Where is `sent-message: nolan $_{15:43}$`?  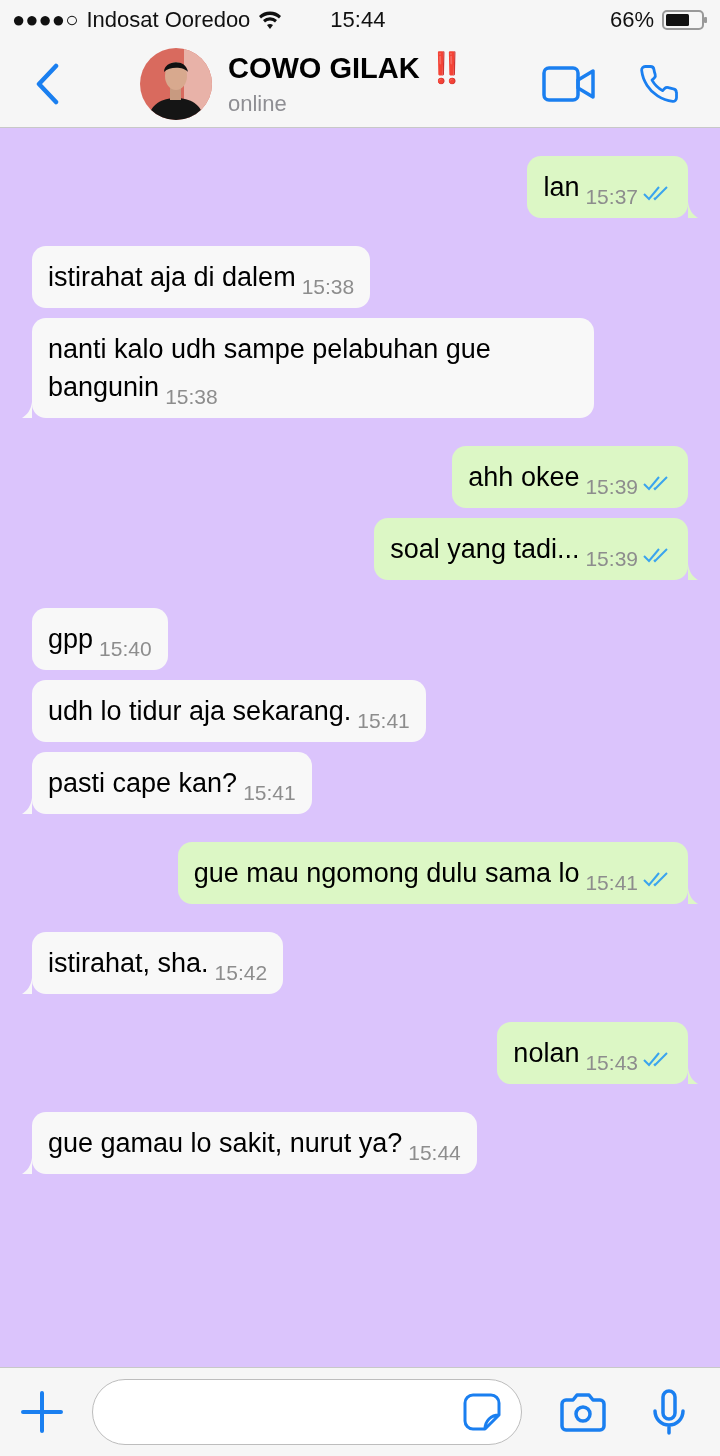 sent-message: nolan $_{15:43}$ is located at coordinates (592, 1053).